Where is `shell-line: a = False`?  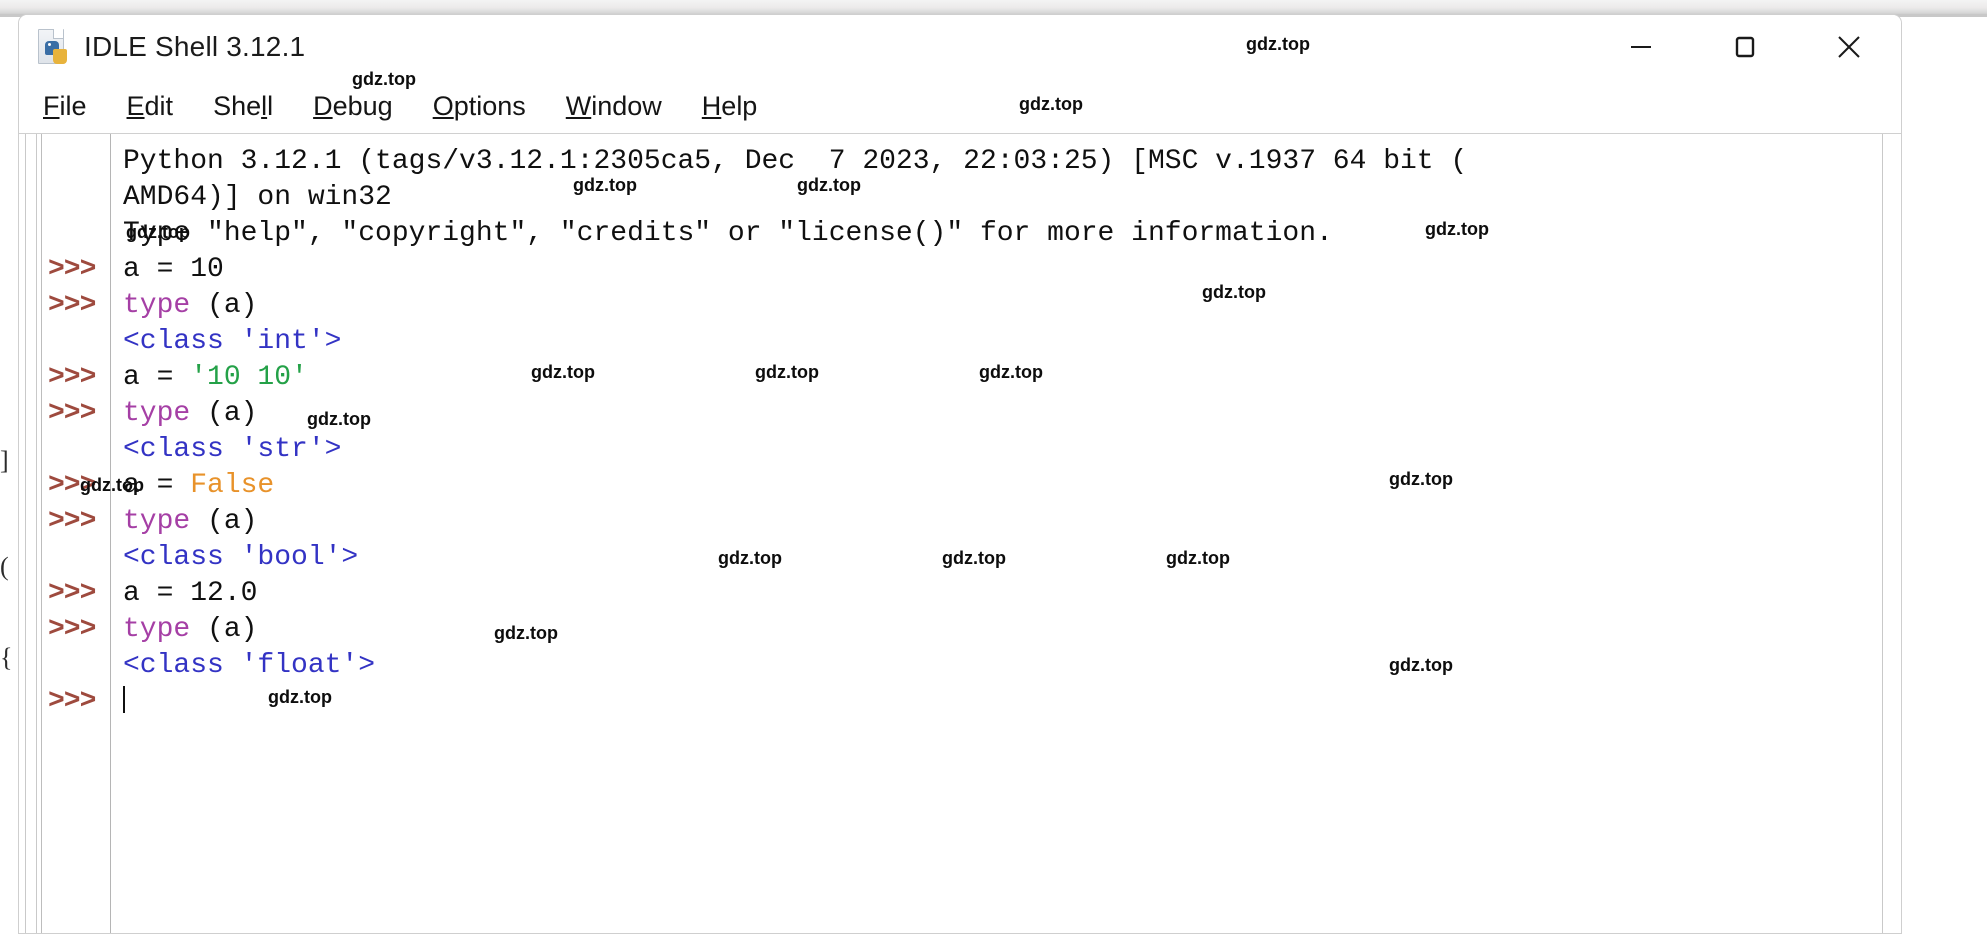
shell-line: a = False is located at coordinates (1012, 486).